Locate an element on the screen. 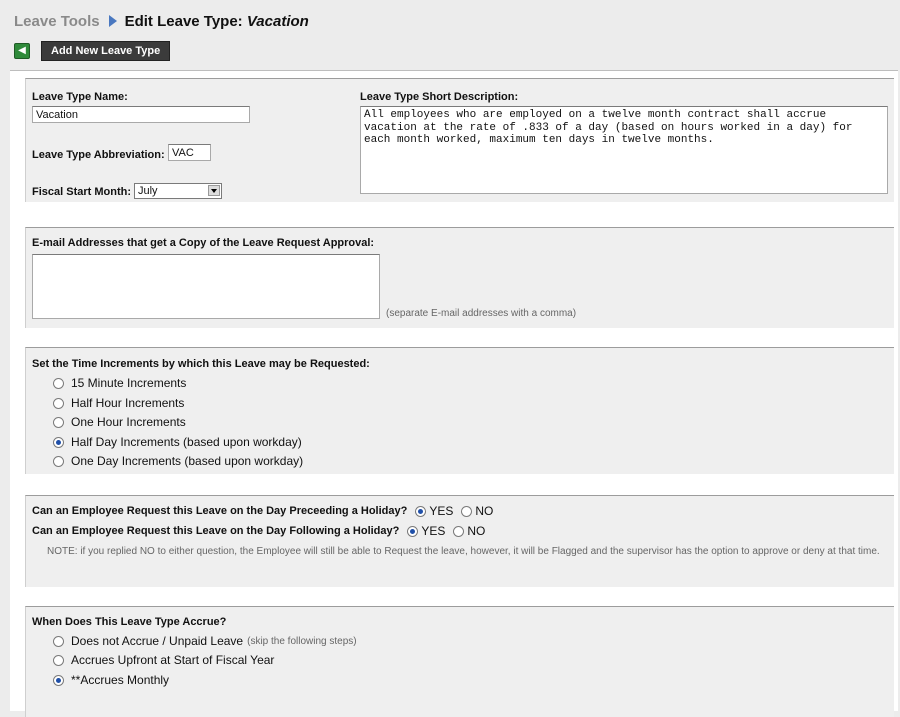  increment-option-15-minute: 15 Minute Increments is located at coordinates (119, 383).